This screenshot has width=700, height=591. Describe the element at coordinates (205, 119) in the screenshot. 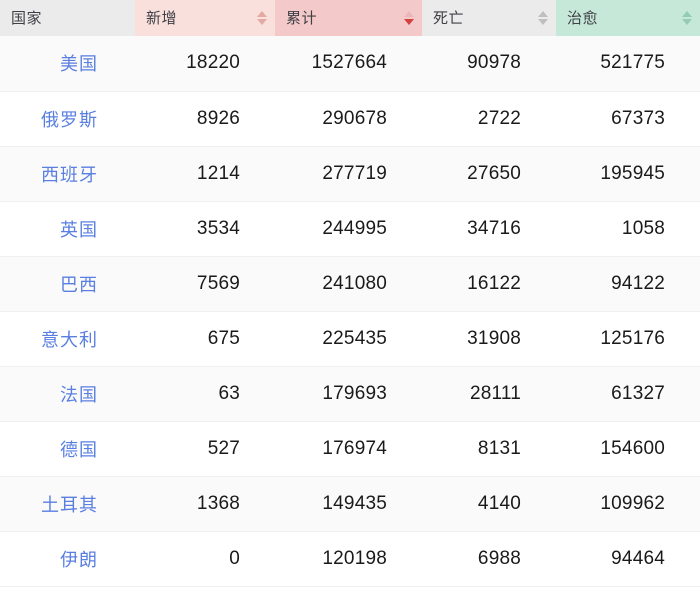

I see `cell-new: 8926` at that location.